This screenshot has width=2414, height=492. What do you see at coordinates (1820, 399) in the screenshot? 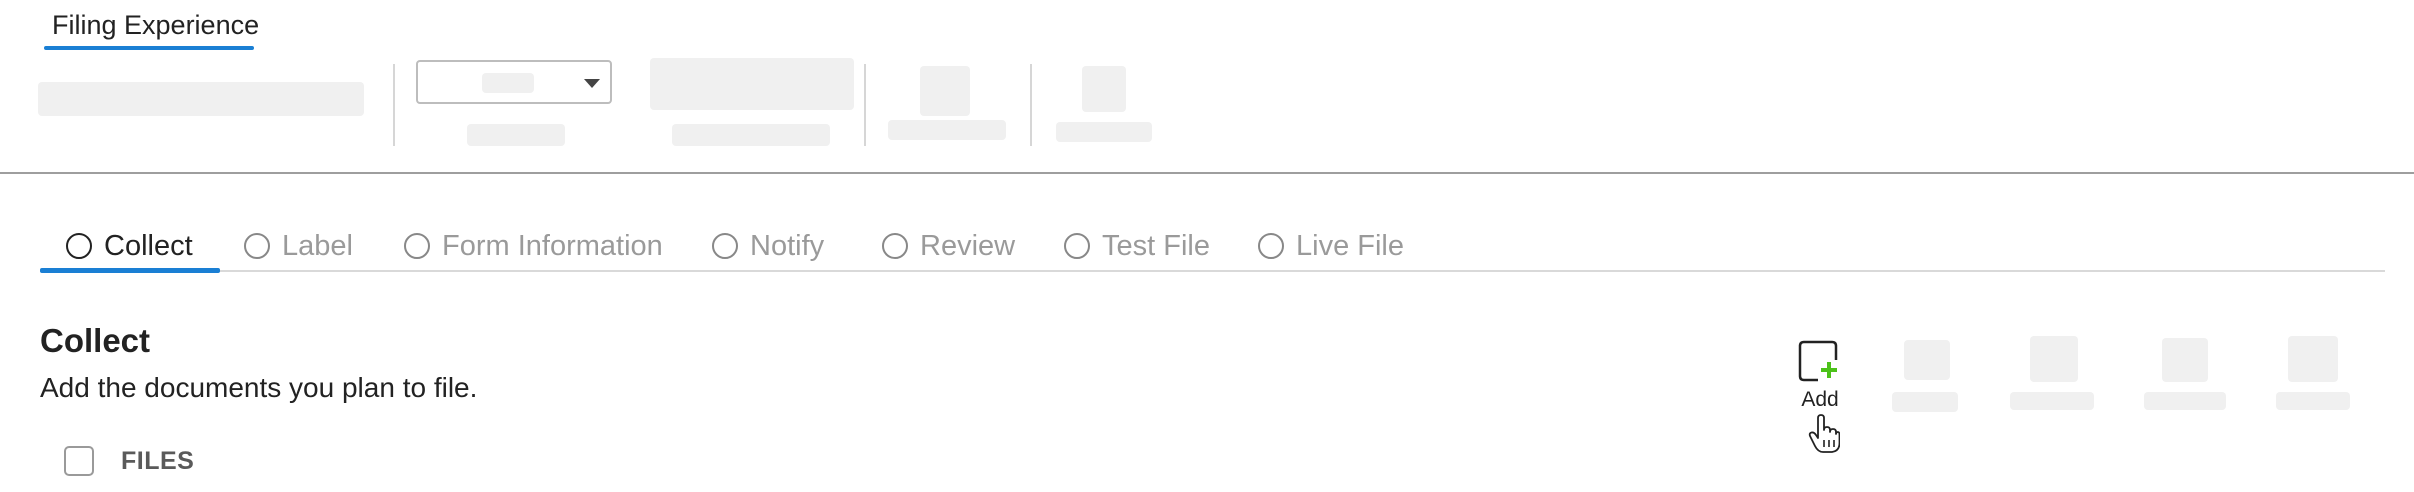
I see `add-button-label: Add` at bounding box center [1820, 399].